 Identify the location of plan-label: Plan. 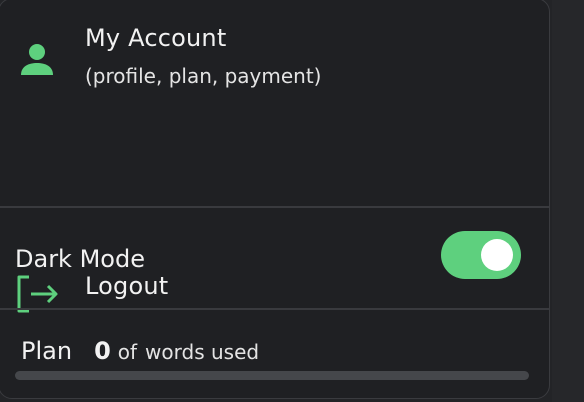
(47, 351).